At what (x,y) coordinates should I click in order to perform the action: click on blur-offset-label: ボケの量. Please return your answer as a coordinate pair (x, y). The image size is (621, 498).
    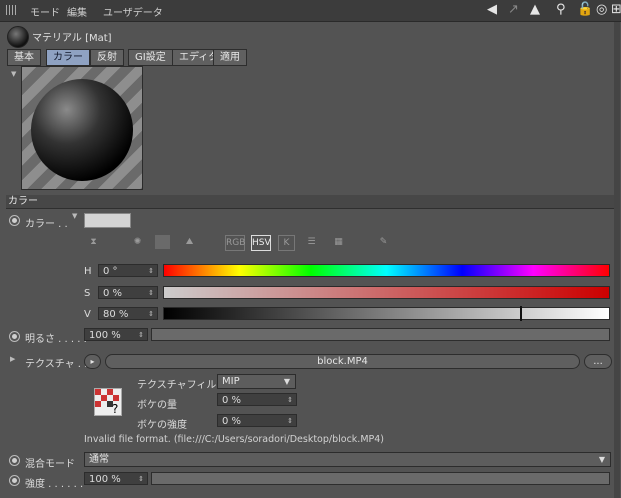
    Looking at the image, I should click on (157, 405).